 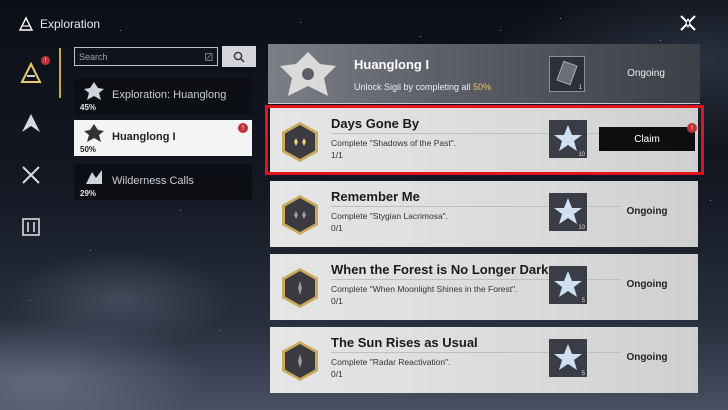 What do you see at coordinates (88, 107) in the screenshot?
I see `category-percent: 45%` at bounding box center [88, 107].